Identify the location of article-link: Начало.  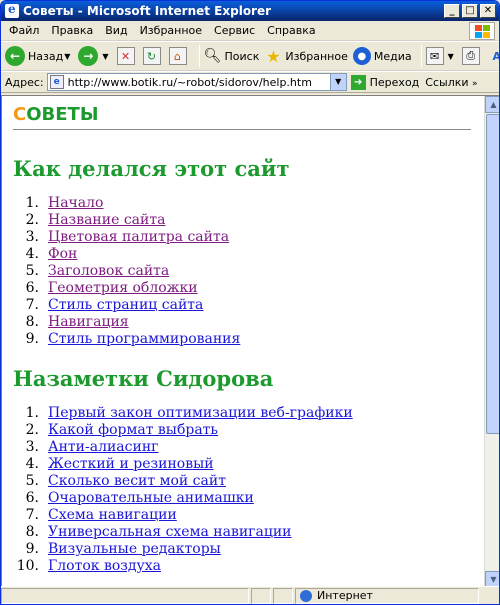
(75, 203).